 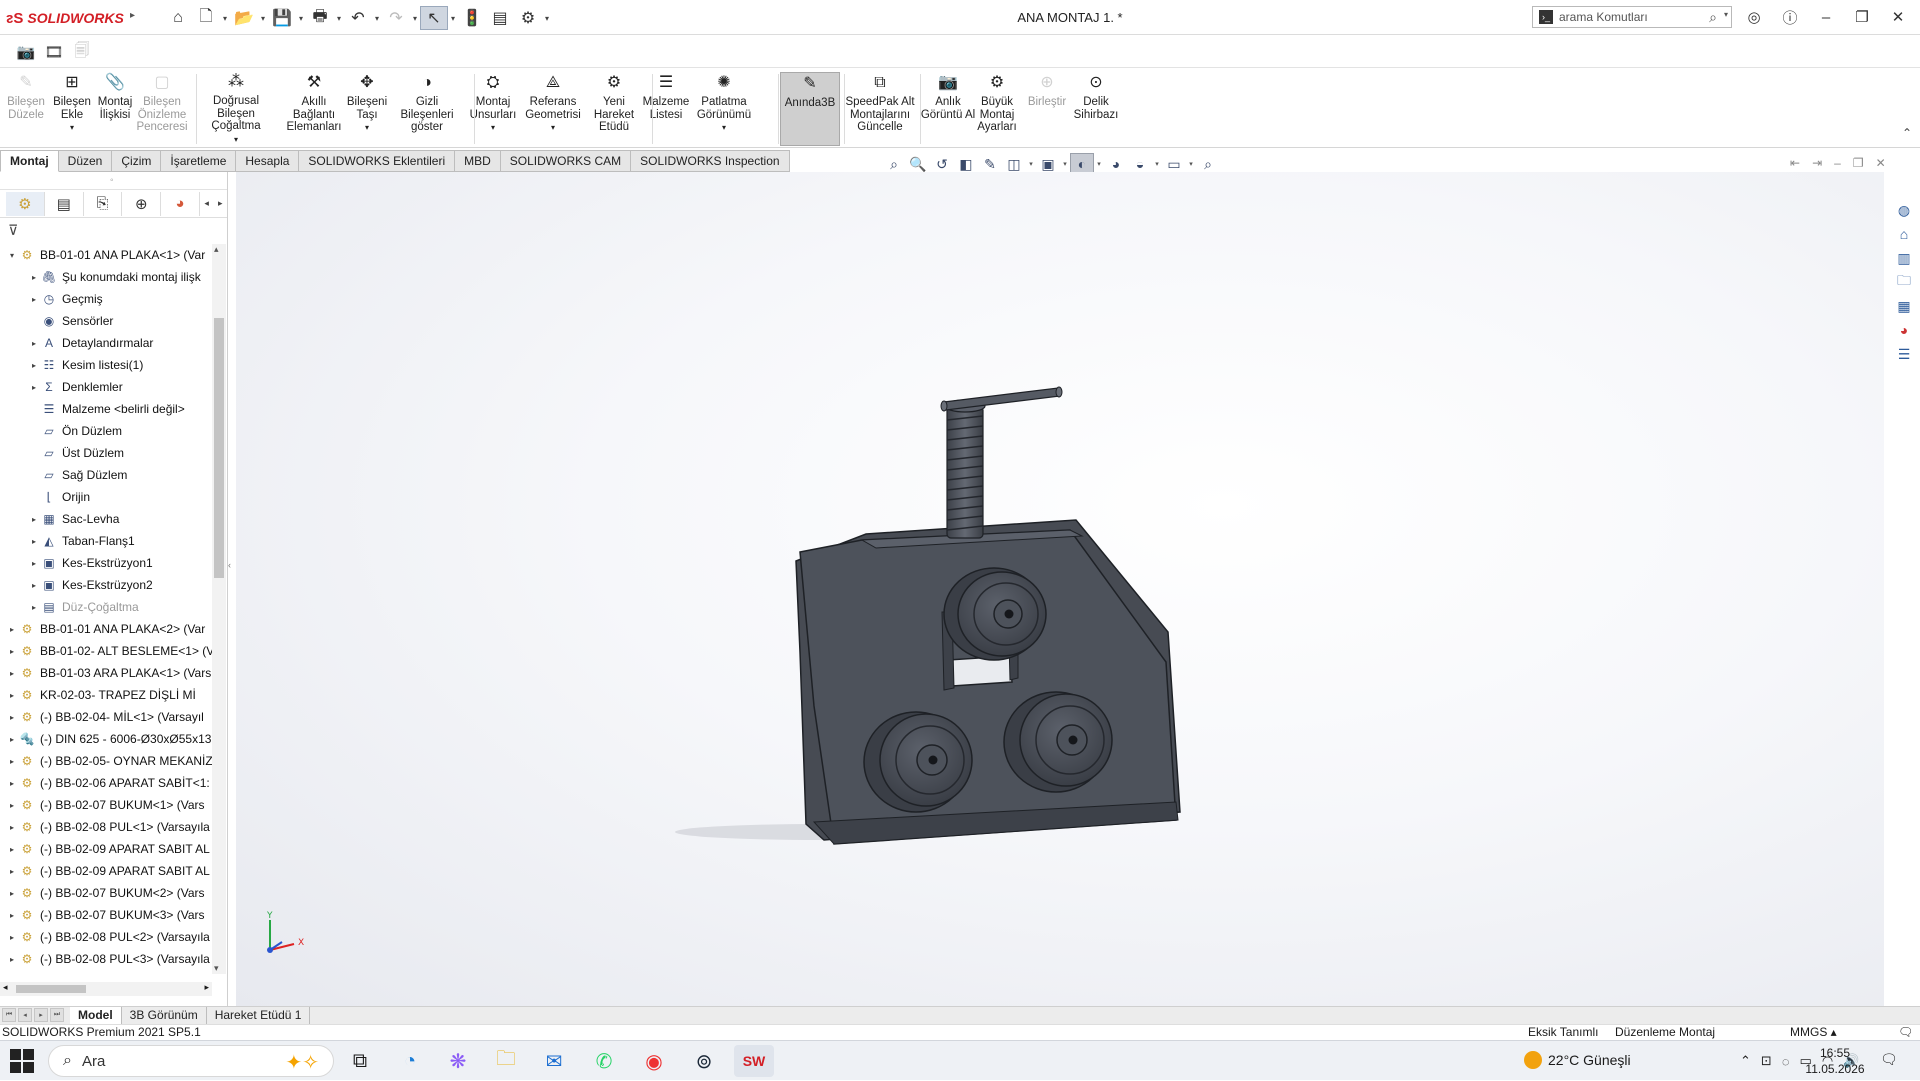 I want to click on model-tab-1: 3B Görünüm, so click(x=164, y=1015).